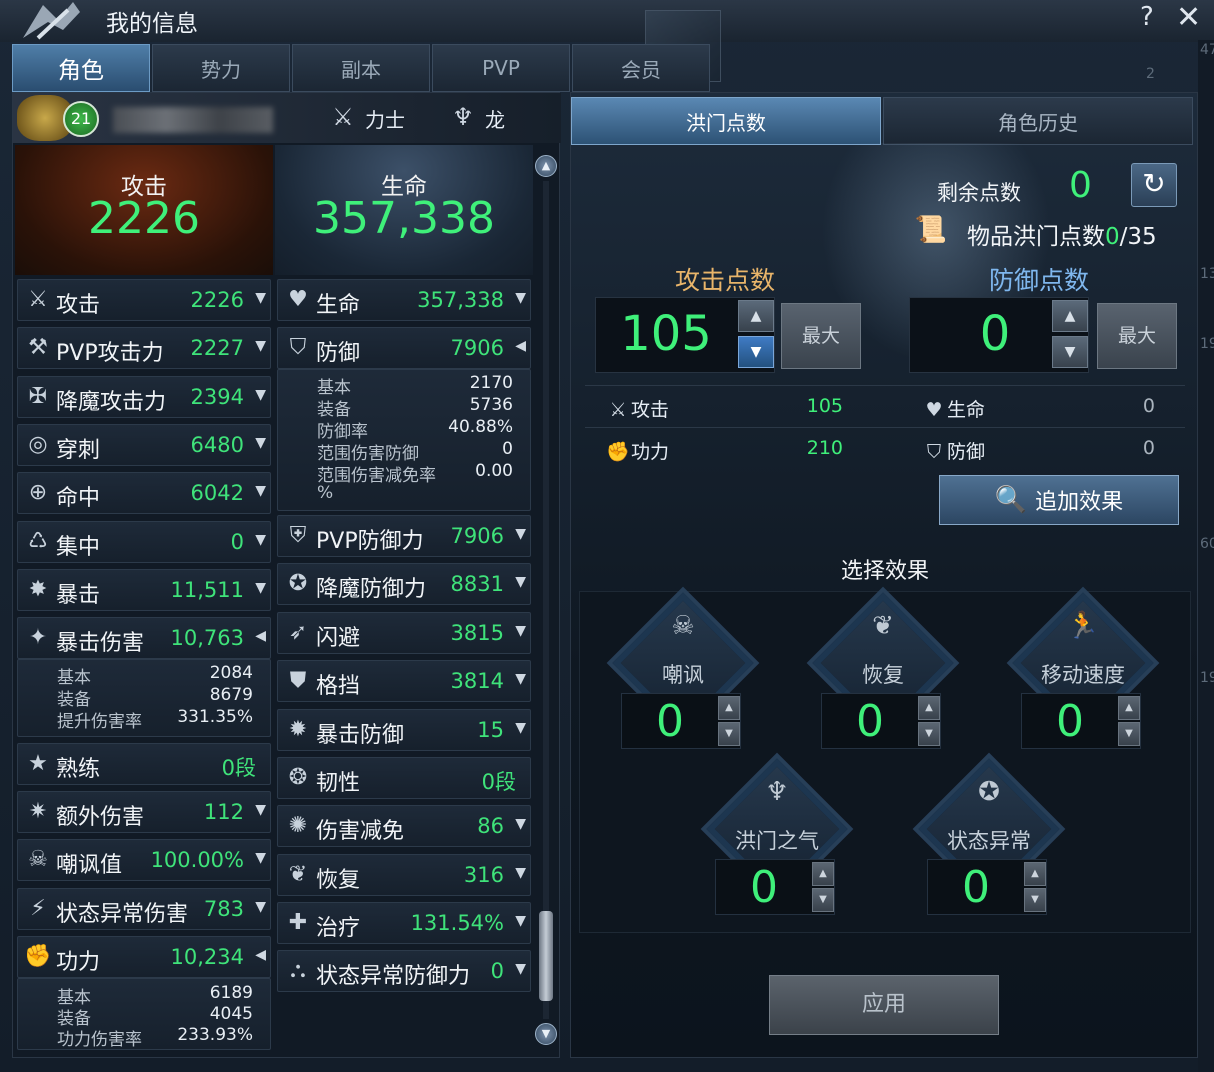 The image size is (1214, 1072). Describe the element at coordinates (404, 971) in the screenshot. I see `debuff-defense-stat-row: ⛬ 状态异常防御力 0 ▼` at that location.